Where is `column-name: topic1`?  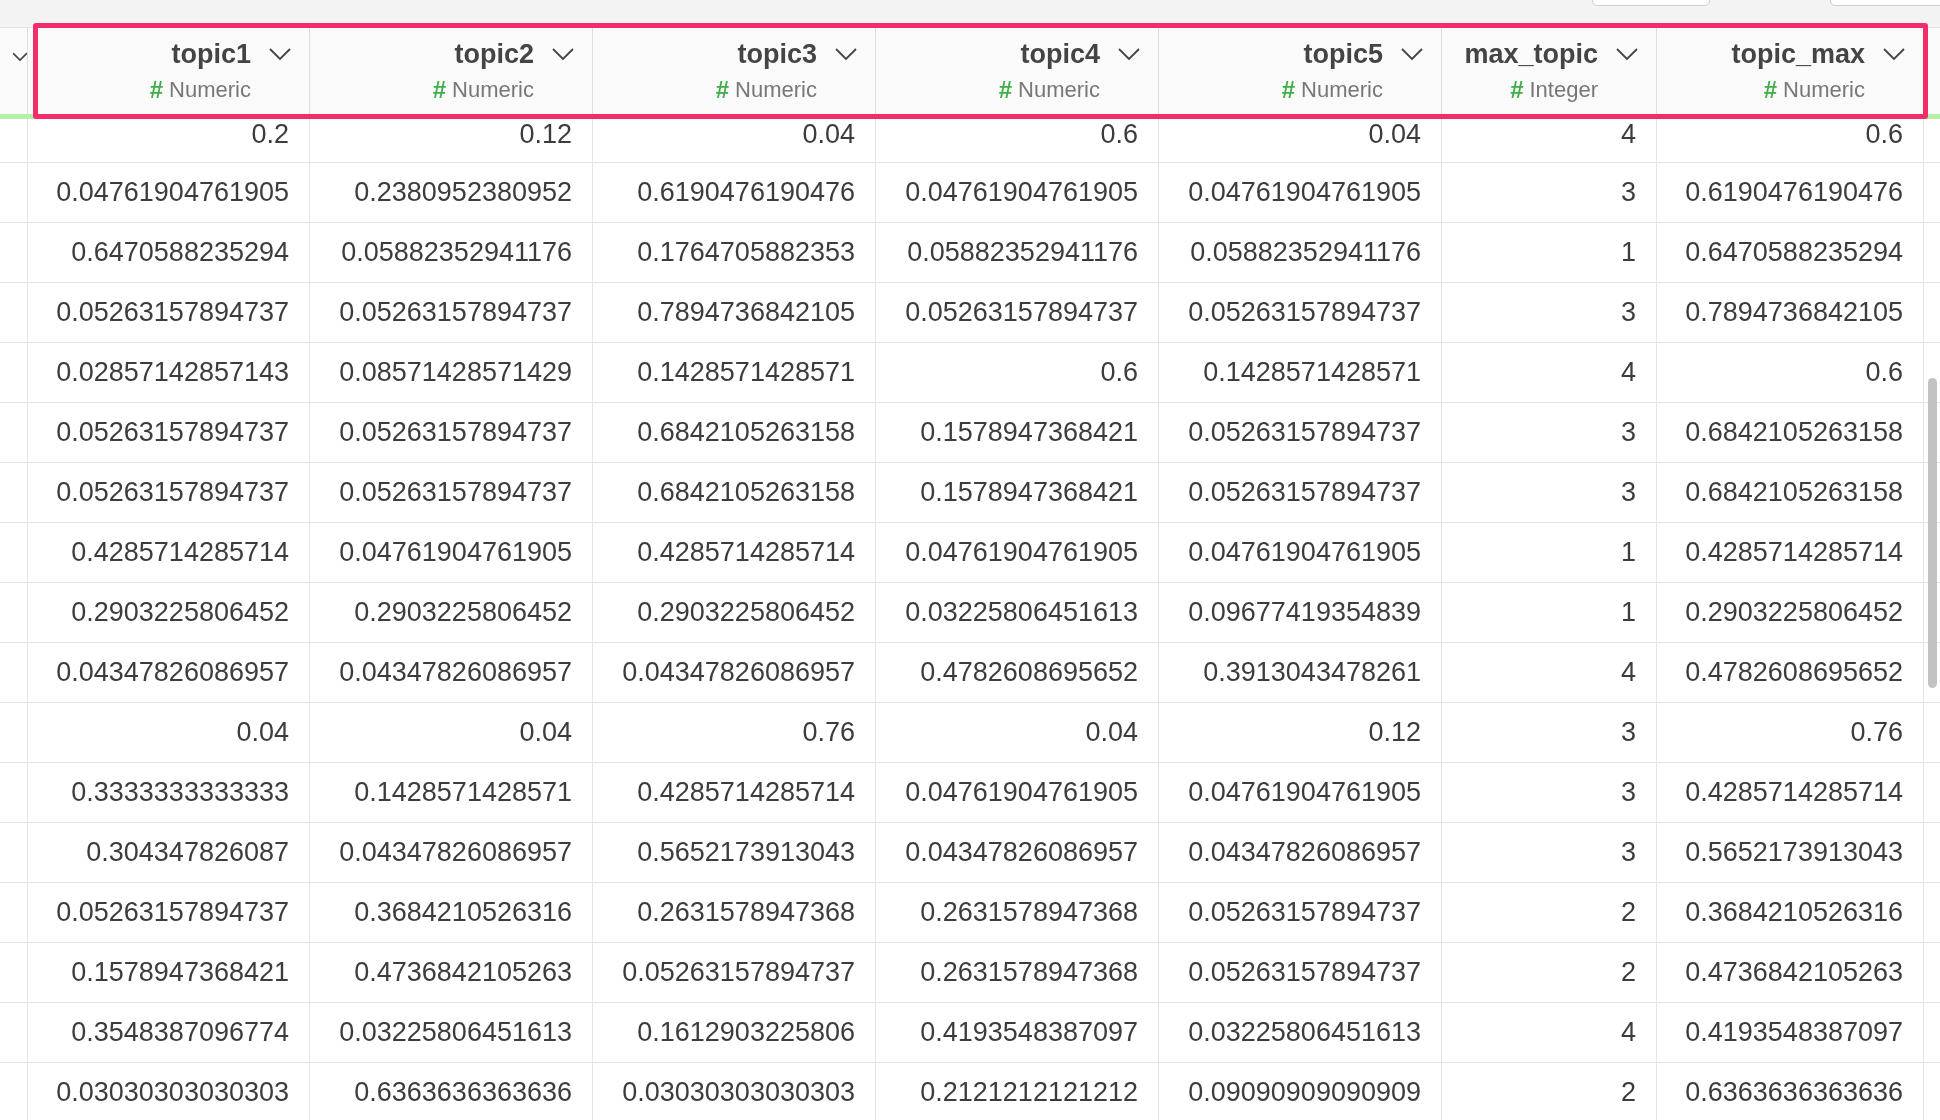 column-name: topic1 is located at coordinates (211, 54).